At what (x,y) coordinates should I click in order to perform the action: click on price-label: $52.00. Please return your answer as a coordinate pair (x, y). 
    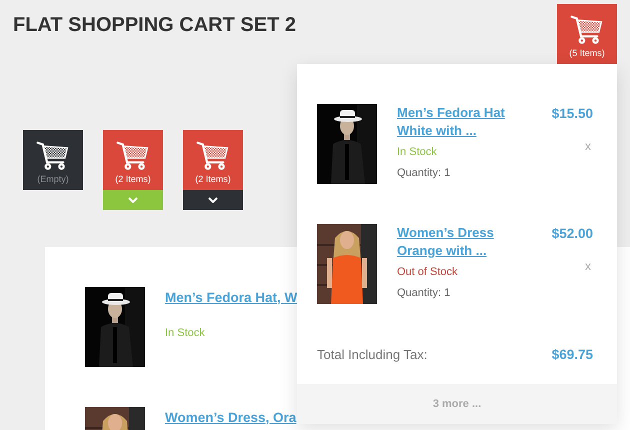
    Looking at the image, I should click on (572, 234).